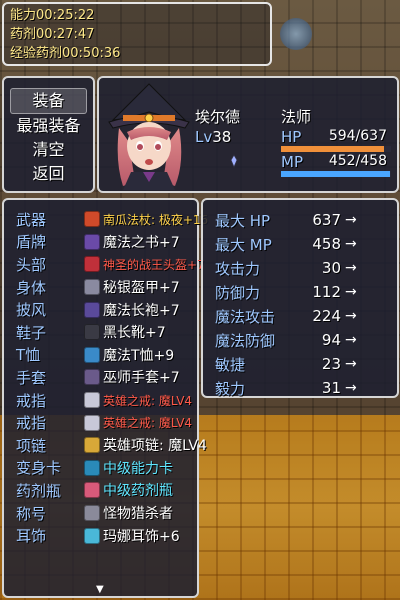 The width and height of the screenshot is (400, 600). What do you see at coordinates (28, 355) in the screenshot?
I see `equipment-slot-label: T恤` at bounding box center [28, 355].